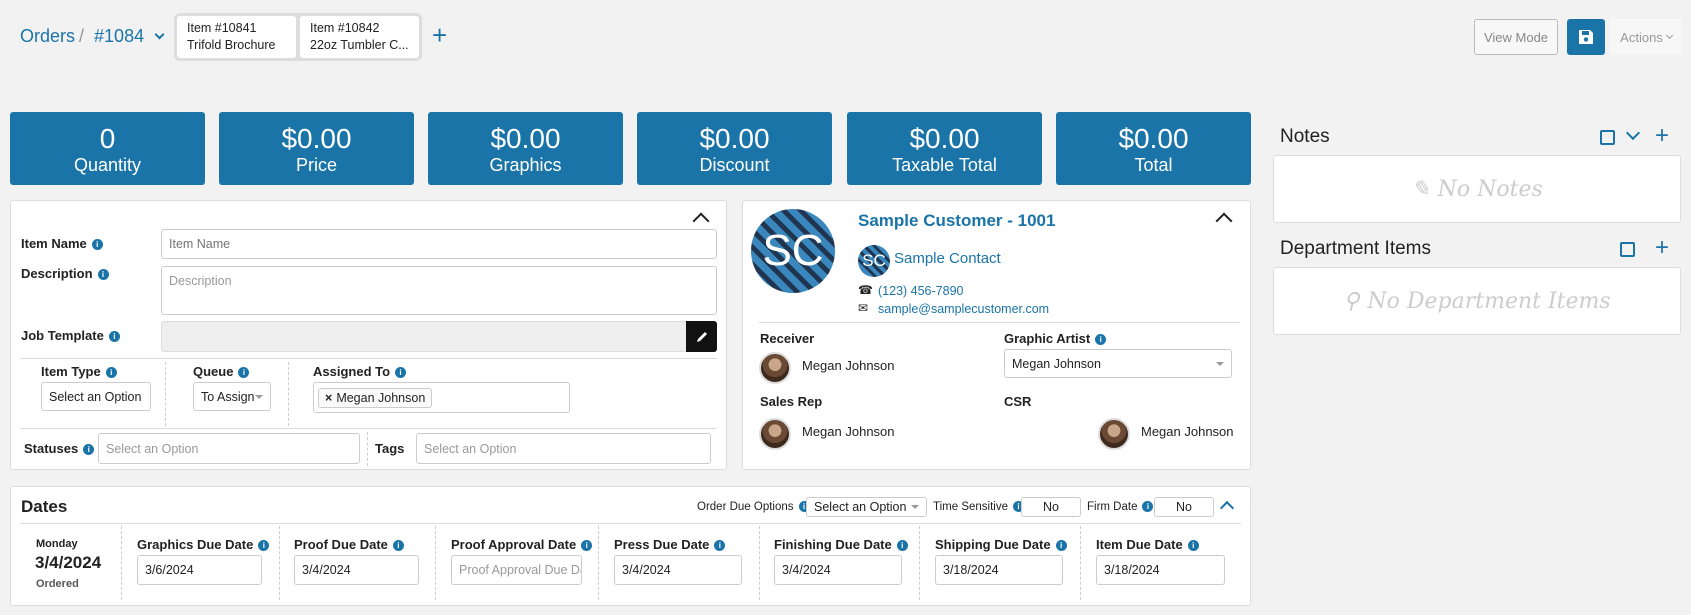 This screenshot has height=615, width=1691. What do you see at coordinates (1147, 544) in the screenshot?
I see `item-due-date-label: Item Due Date i` at bounding box center [1147, 544].